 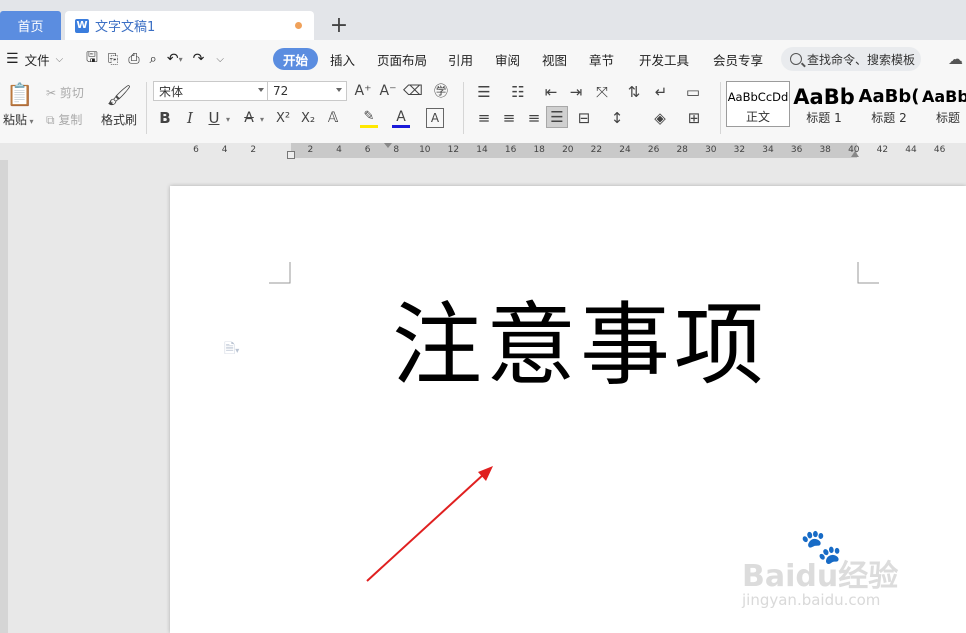 I want to click on text-effect-icon: 𝔸, so click(x=333, y=118).